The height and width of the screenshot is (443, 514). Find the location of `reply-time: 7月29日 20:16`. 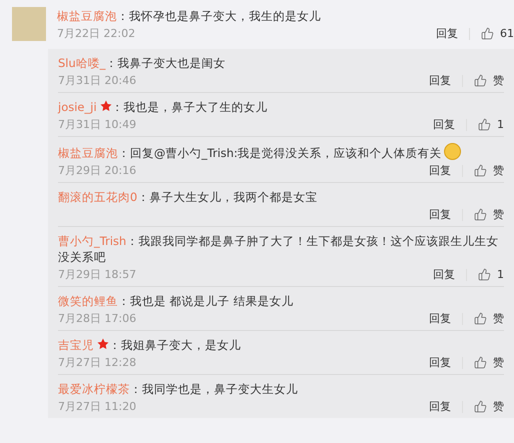

reply-time: 7月29日 20:16 is located at coordinates (97, 170).